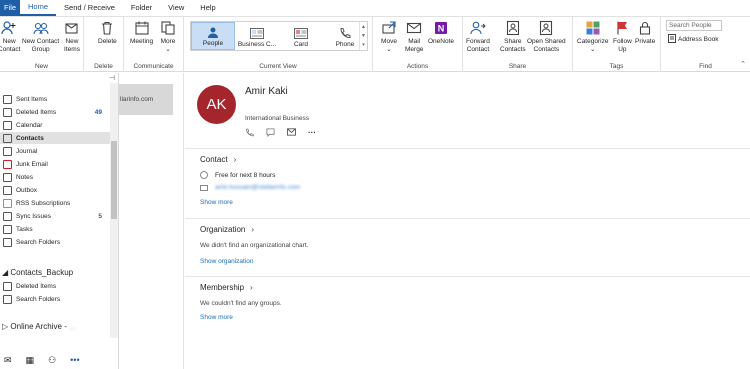  What do you see at coordinates (694, 25) in the screenshot?
I see `search-people-input: Search People` at bounding box center [694, 25].